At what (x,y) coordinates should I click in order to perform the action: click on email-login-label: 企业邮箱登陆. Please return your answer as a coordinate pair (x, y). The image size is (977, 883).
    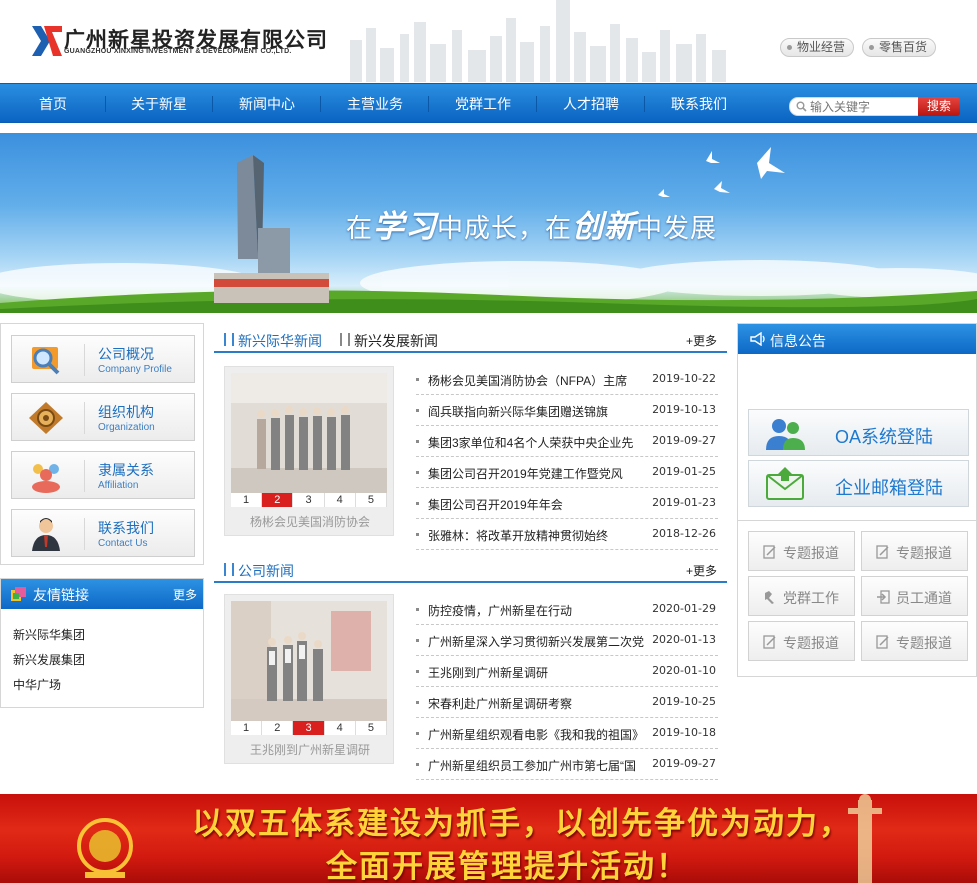
    Looking at the image, I should click on (889, 488).